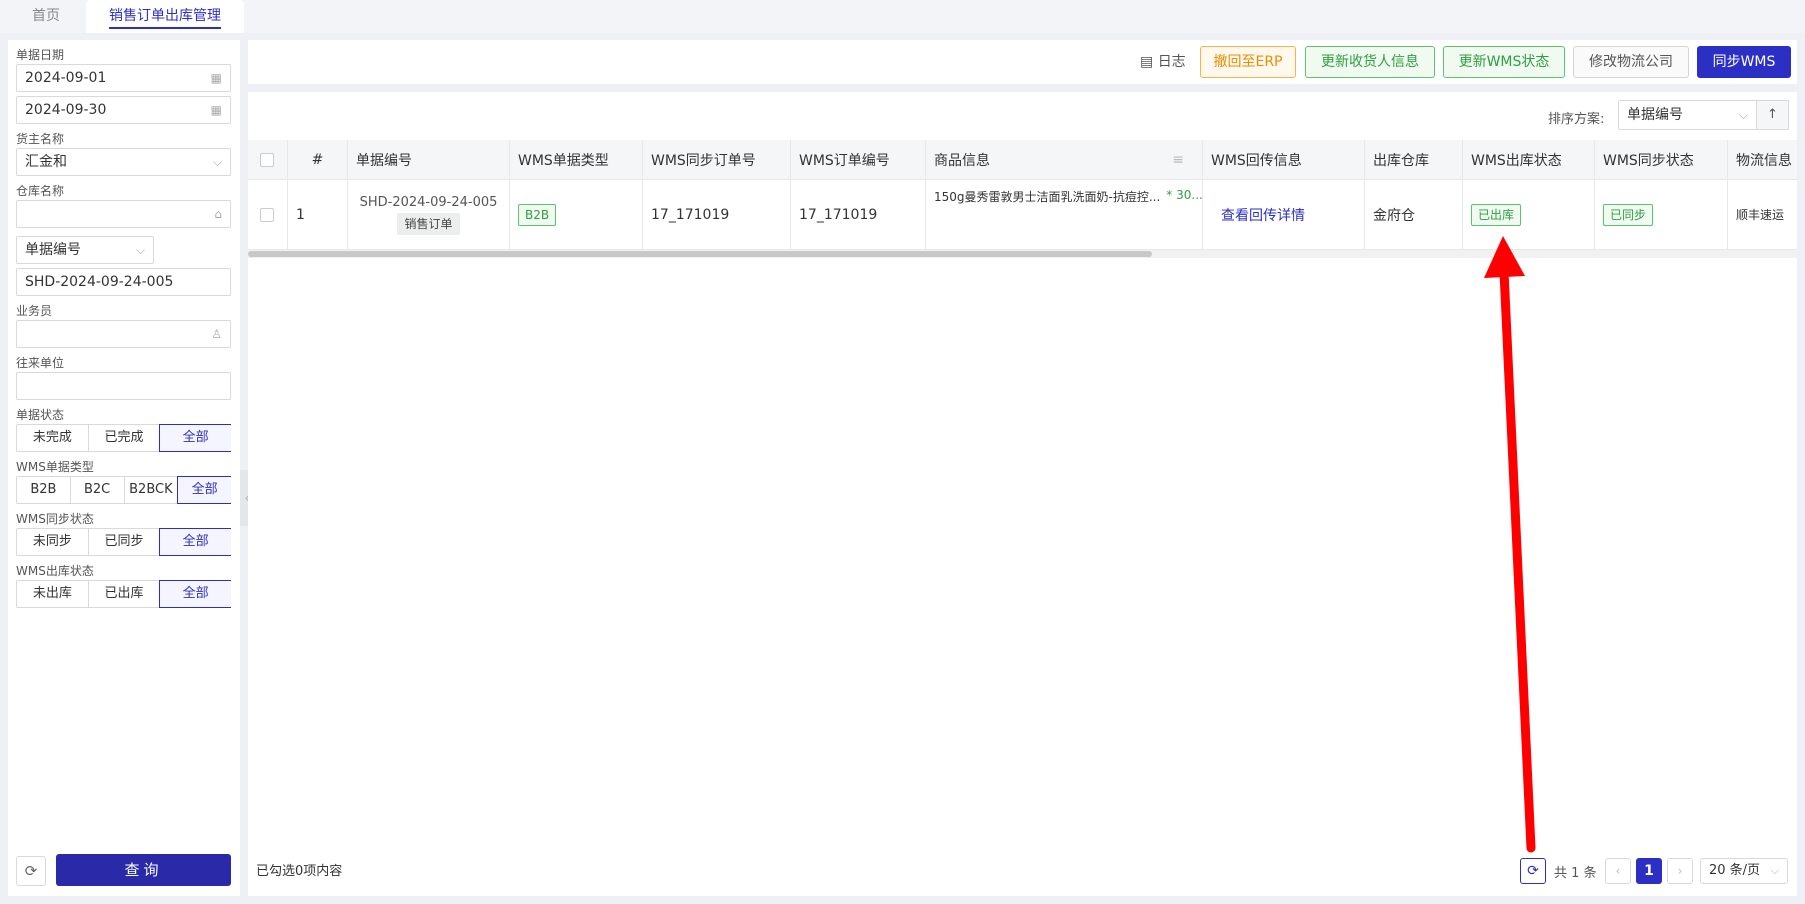 The image size is (1805, 904). What do you see at coordinates (1744, 871) in the screenshot?
I see `page-size-select: 20 条/页 ⌵` at bounding box center [1744, 871].